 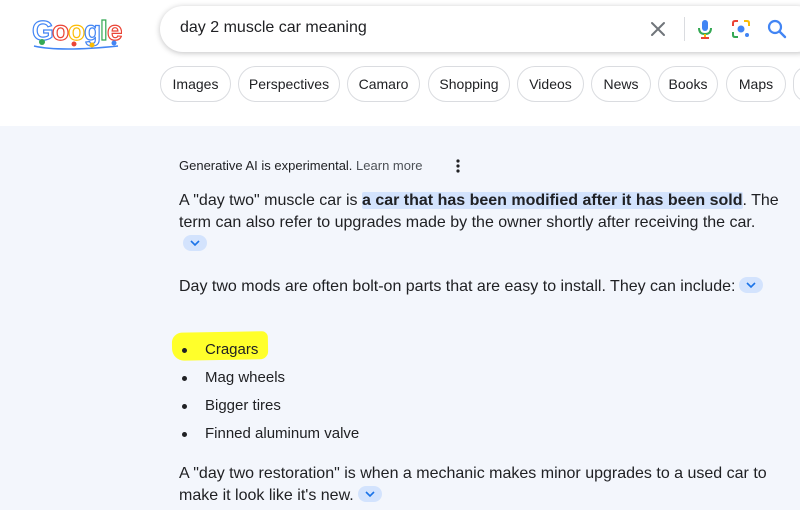 What do you see at coordinates (756, 84) in the screenshot?
I see `chip-maps: Maps` at bounding box center [756, 84].